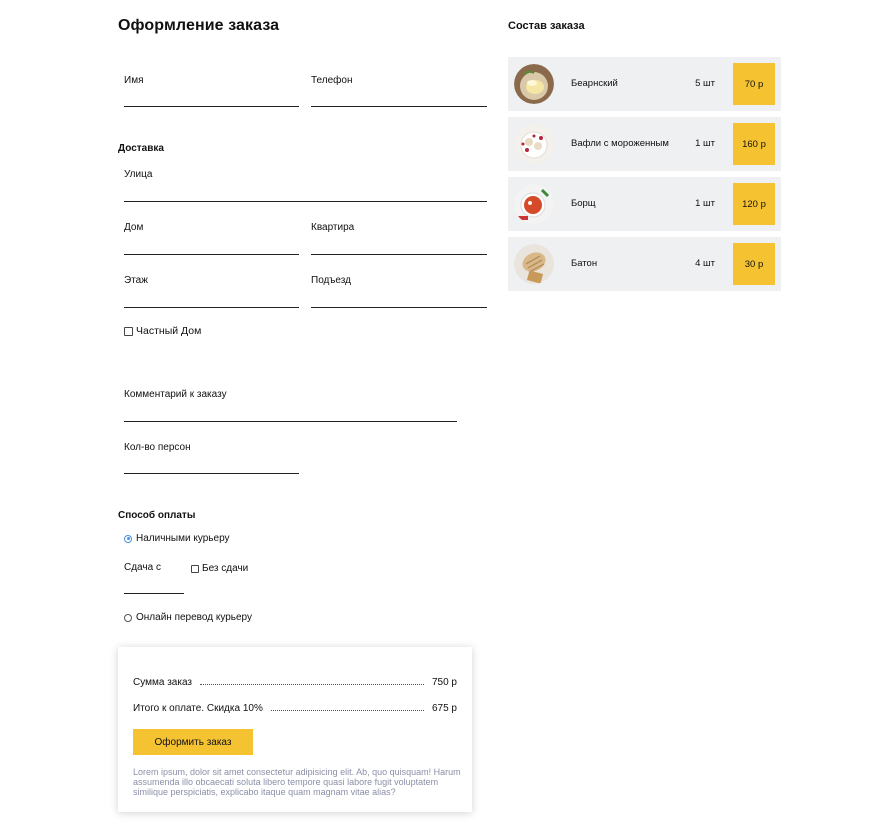 The width and height of the screenshot is (888, 825). Describe the element at coordinates (194, 617) in the screenshot. I see `online-label: Онлайн перевод курьеру` at that location.